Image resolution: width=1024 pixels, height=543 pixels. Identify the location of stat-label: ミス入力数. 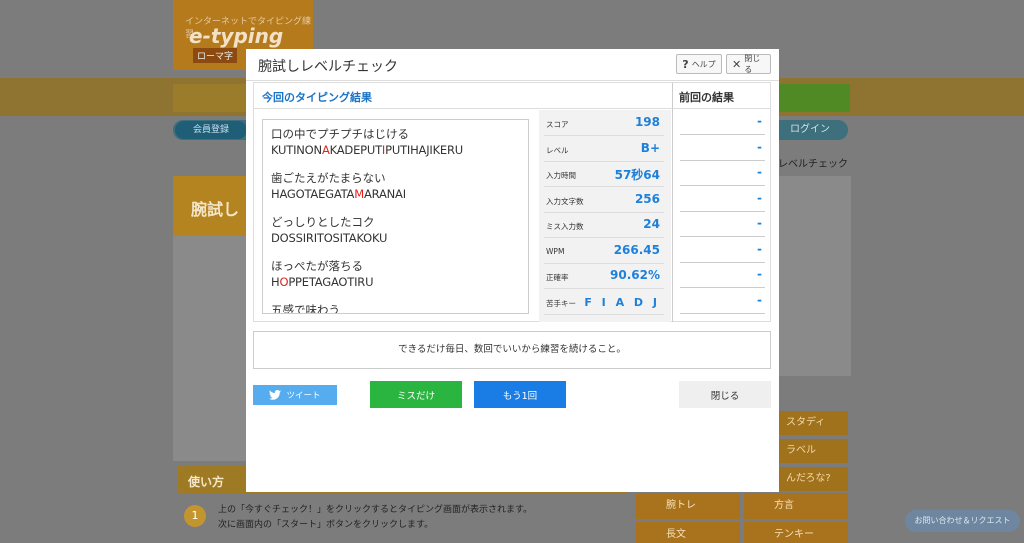
(565, 226).